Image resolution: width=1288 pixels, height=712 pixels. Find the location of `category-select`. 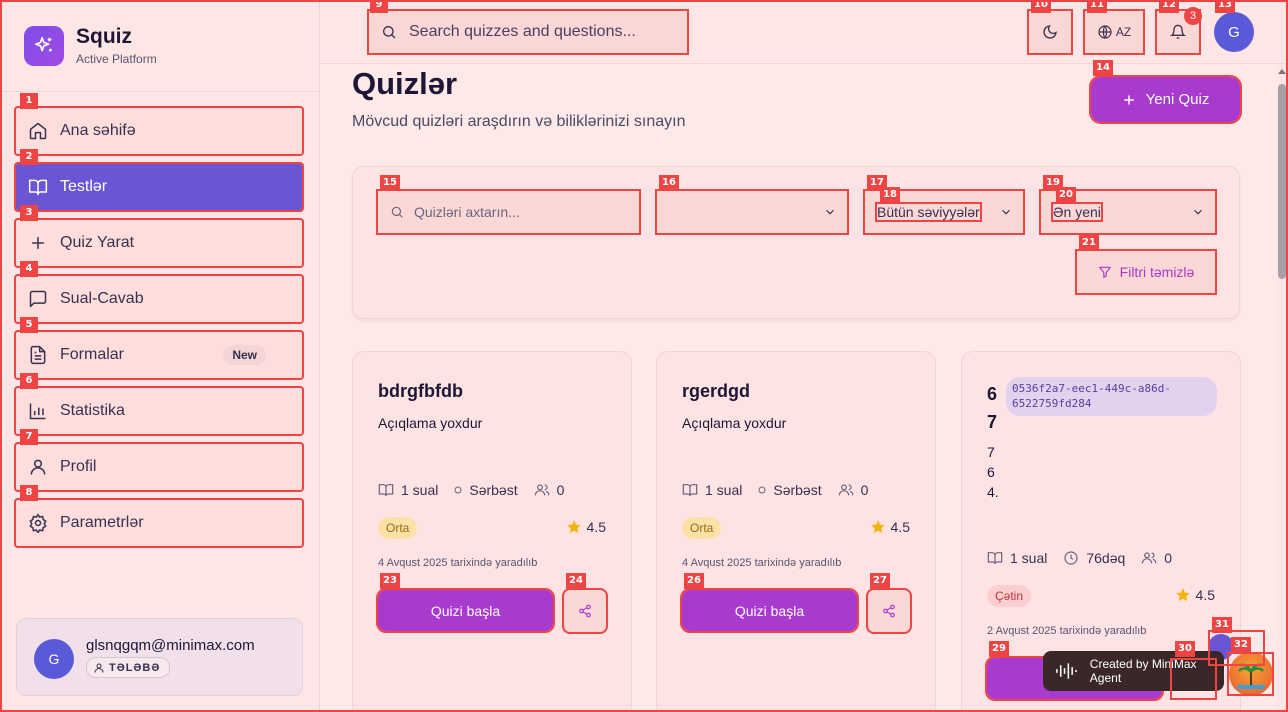

category-select is located at coordinates (752, 212).